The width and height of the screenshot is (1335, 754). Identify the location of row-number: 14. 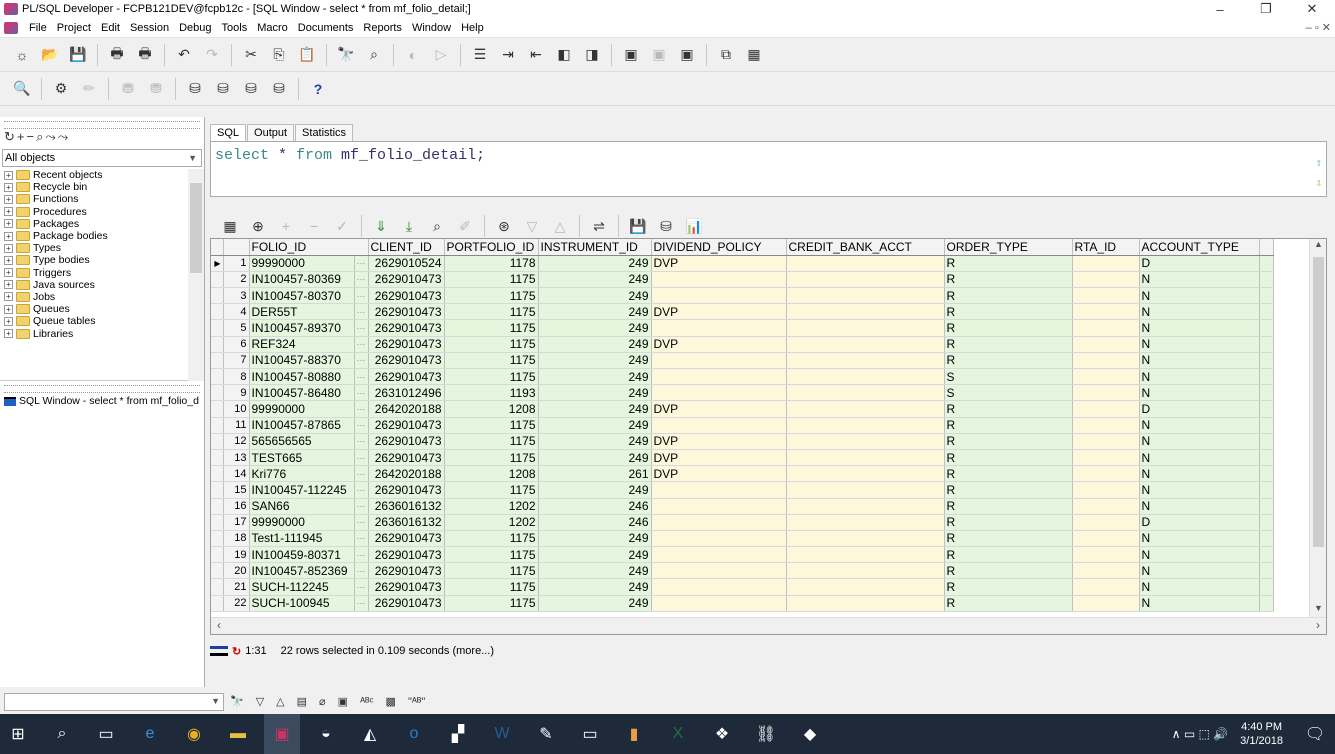
(236, 474).